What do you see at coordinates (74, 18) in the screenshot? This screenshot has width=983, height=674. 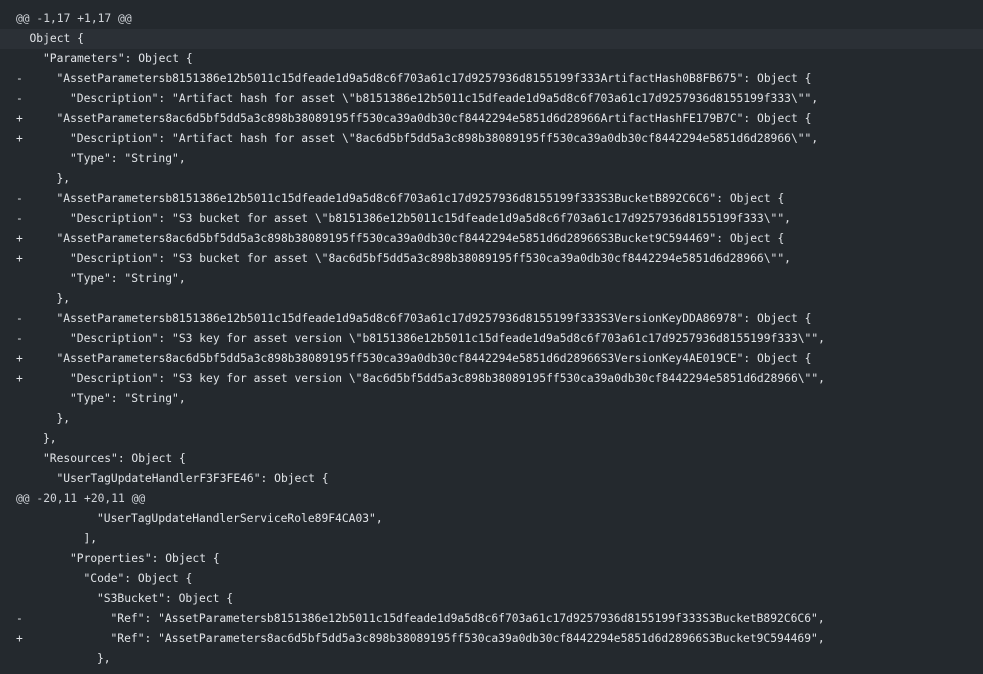 I see `hunk-header-text: @@ -1,17 +1,17 @@` at bounding box center [74, 18].